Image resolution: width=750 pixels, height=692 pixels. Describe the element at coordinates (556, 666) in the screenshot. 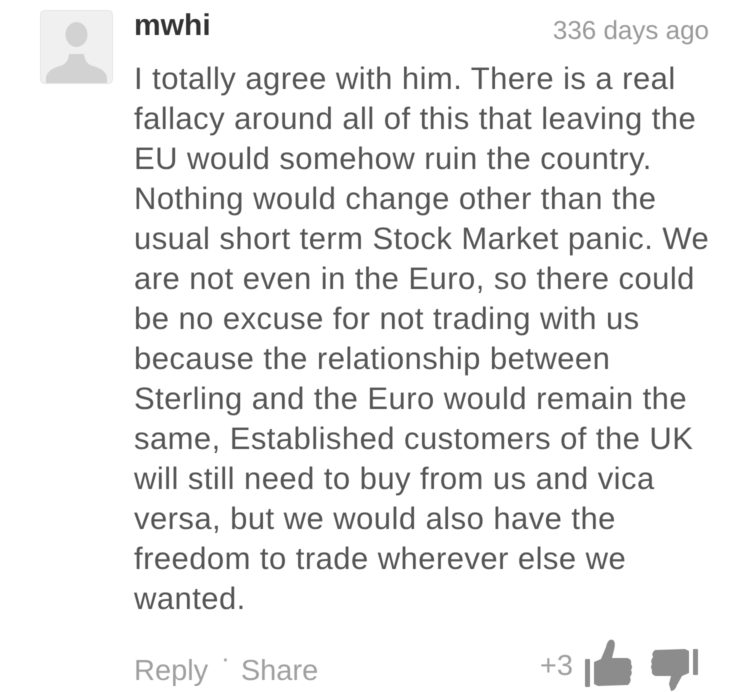

I see `vote-score: +3` at that location.